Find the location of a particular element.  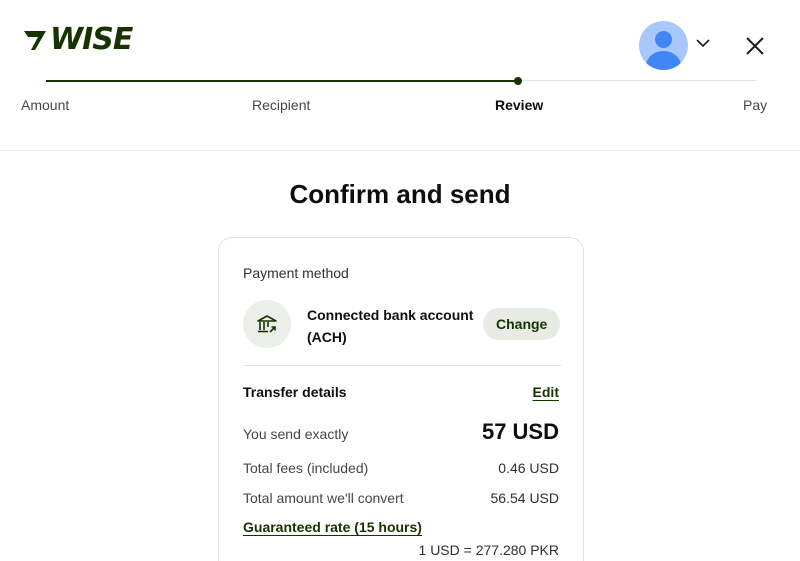

stepper-current-marker is located at coordinates (518, 81).